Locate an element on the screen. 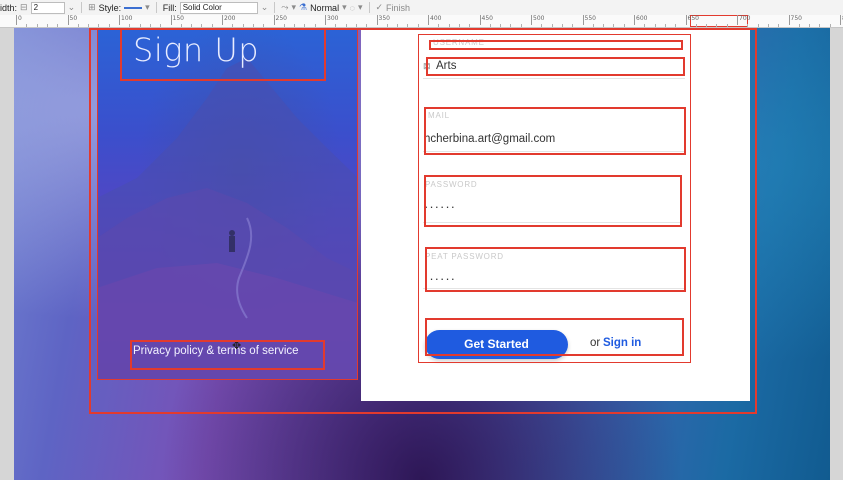 The image size is (843, 480). username-field: Arts is located at coordinates (446, 66).